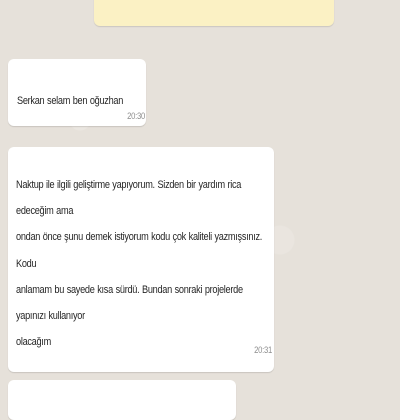  Describe the element at coordinates (122, 400) in the screenshot. I see `message-bubble-partial` at that location.